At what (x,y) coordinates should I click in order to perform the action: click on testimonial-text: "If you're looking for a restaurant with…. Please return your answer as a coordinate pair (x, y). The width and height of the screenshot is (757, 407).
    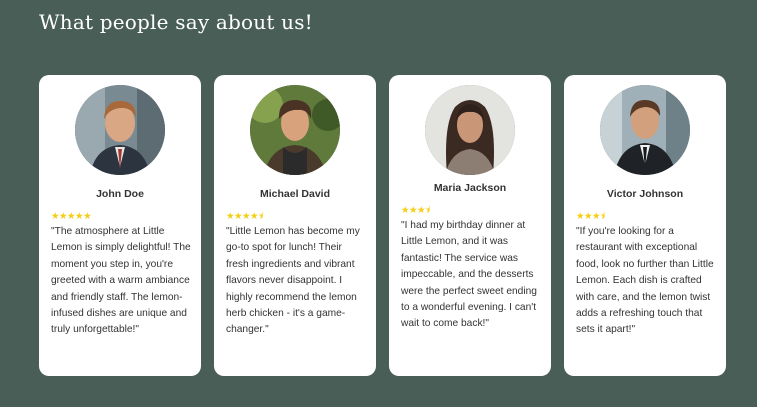
    Looking at the image, I should click on (645, 281).